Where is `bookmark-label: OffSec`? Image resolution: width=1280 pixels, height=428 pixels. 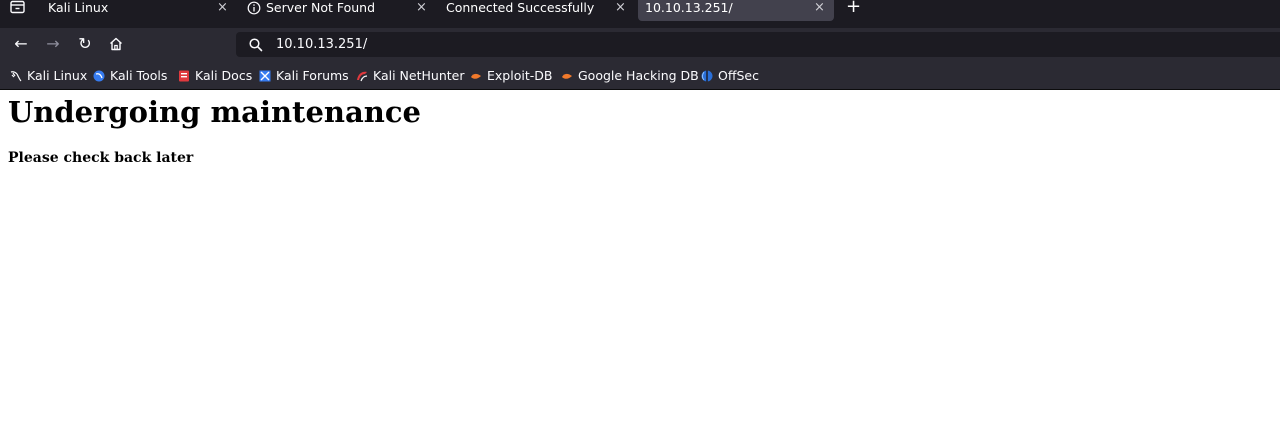
bookmark-label: OffSec is located at coordinates (738, 75).